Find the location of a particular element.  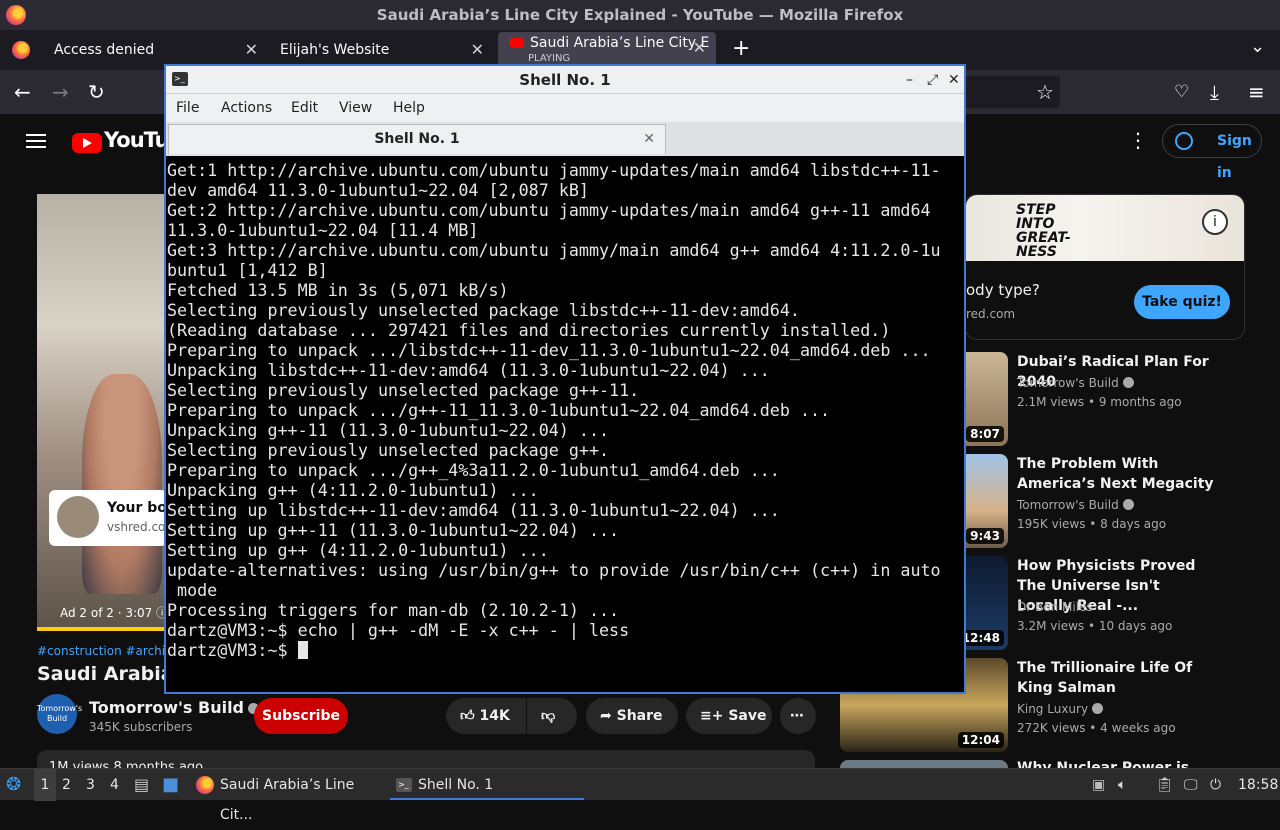

tab-youtube-active: Saudi Arabia’s Line City E PLAYING ✕ is located at coordinates (607, 50).